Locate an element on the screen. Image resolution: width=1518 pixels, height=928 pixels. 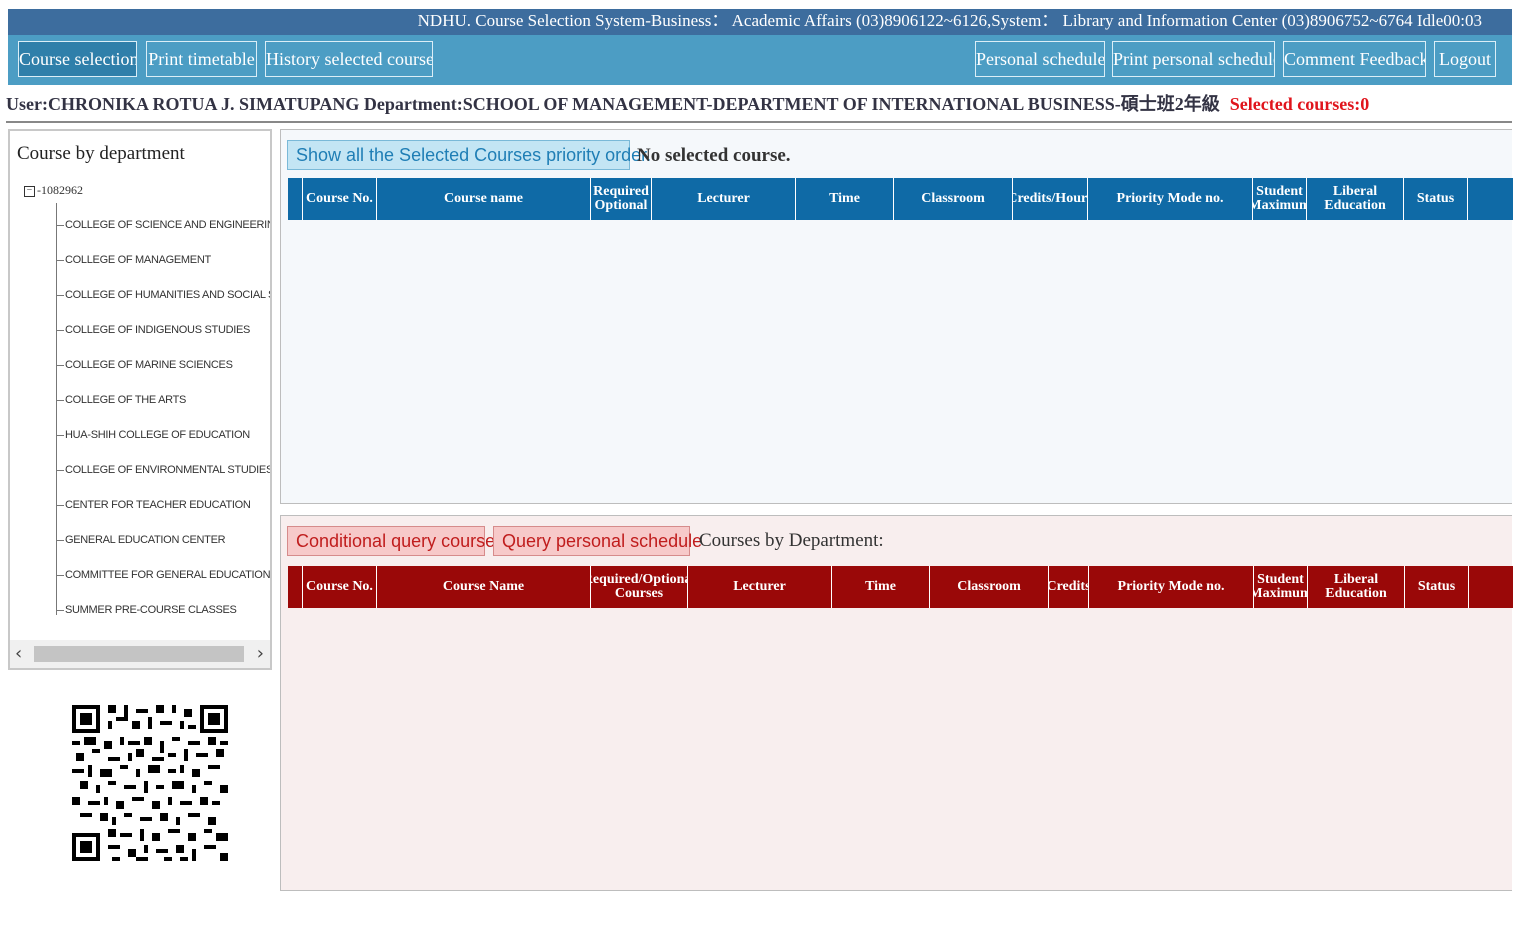
comment-feedback-button: Comment Feedback is located at coordinates (1354, 59).